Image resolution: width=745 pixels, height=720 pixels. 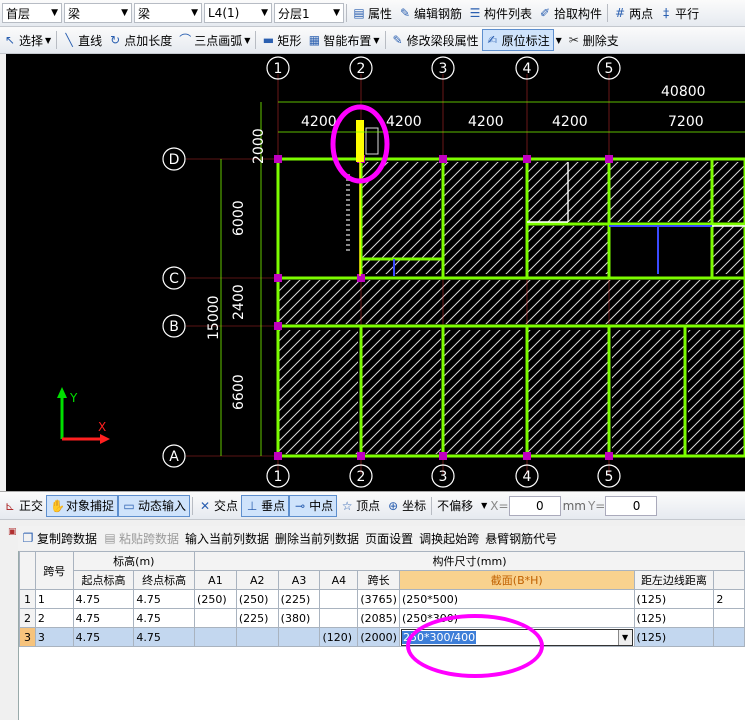 What do you see at coordinates (59, 538) in the screenshot?
I see `copy-span-button: ❐ 复制跨数据` at bounding box center [59, 538].